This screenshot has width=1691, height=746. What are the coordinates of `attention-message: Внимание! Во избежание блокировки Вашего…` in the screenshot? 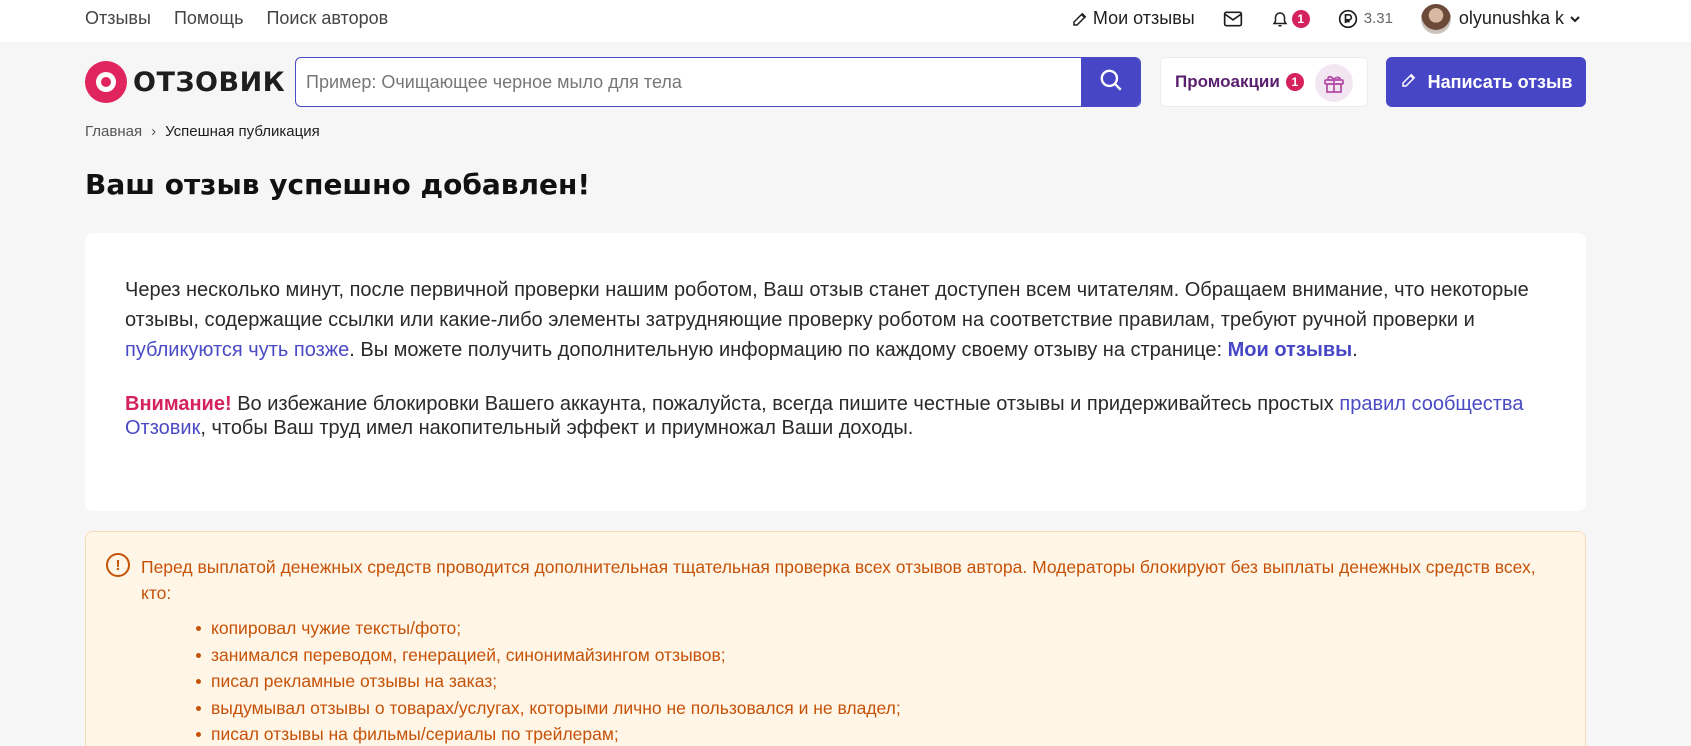 It's located at (835, 416).